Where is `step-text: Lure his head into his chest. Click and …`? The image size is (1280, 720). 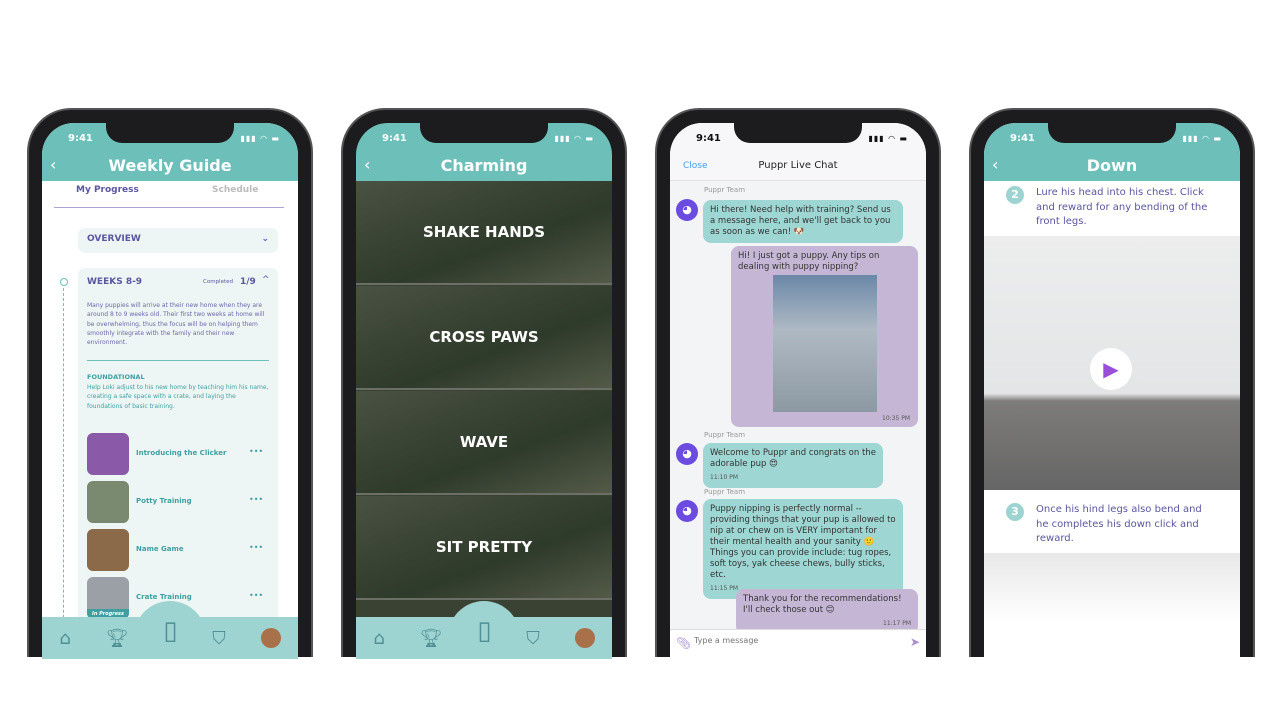
step-text: Lure his head into his chest. Click and … is located at coordinates (1122, 207).